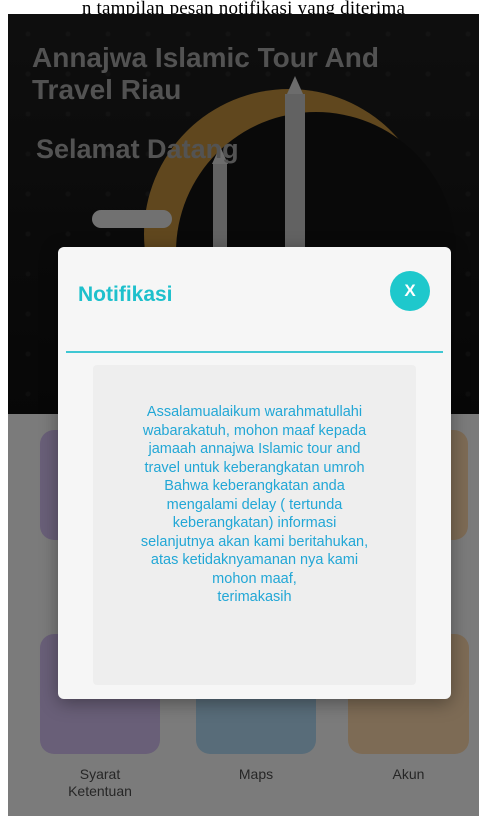 Image resolution: width=487 pixels, height=816 pixels. Describe the element at coordinates (254, 352) in the screenshot. I see `divider` at that location.